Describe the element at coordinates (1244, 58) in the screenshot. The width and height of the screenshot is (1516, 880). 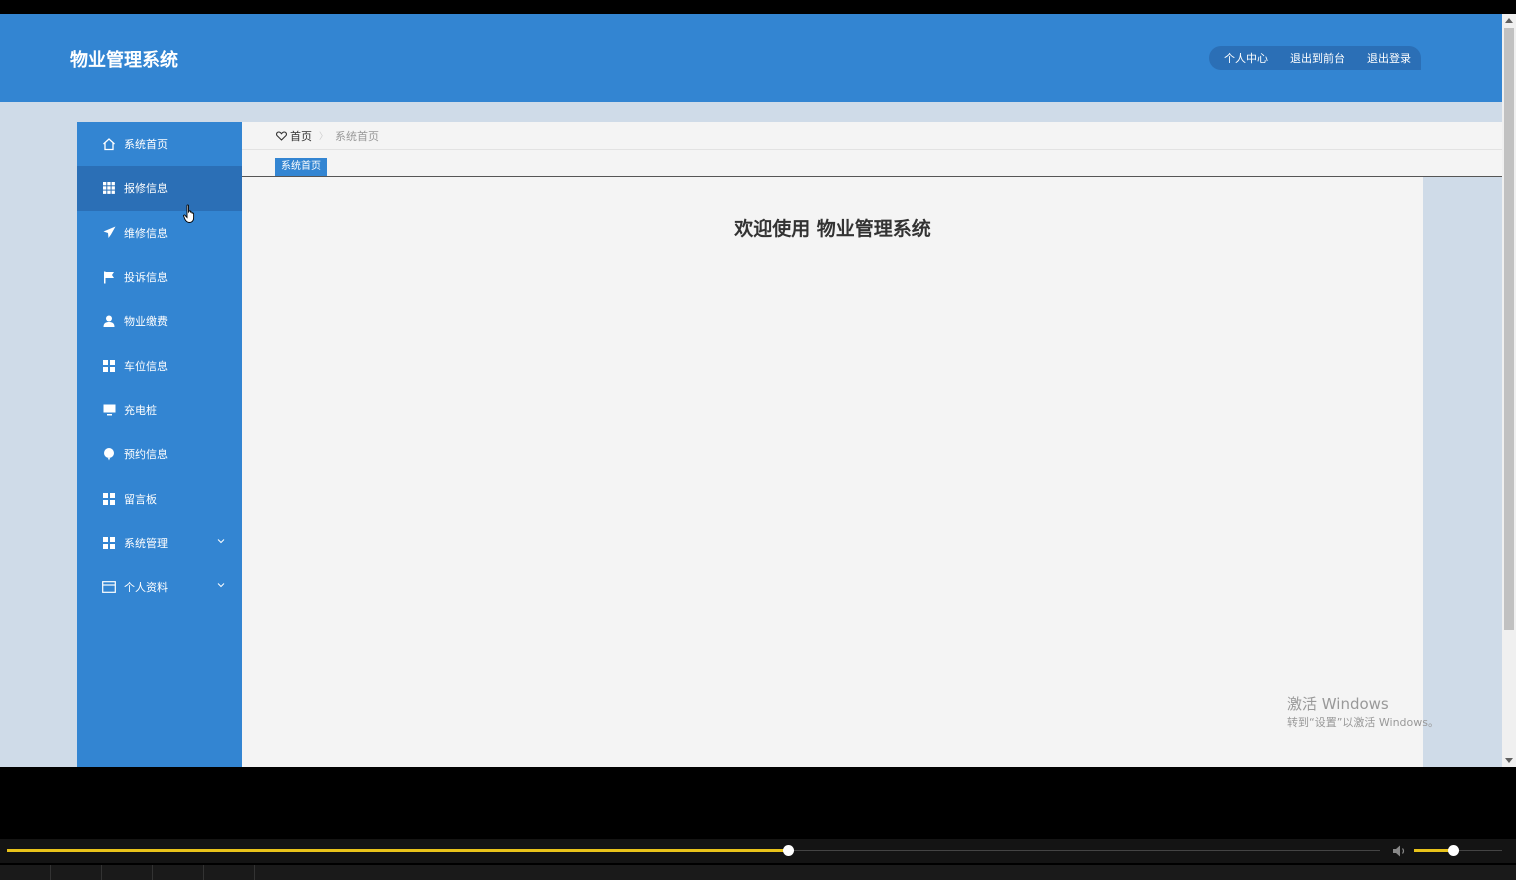
I see `personal-center-link: 个人中心` at that location.